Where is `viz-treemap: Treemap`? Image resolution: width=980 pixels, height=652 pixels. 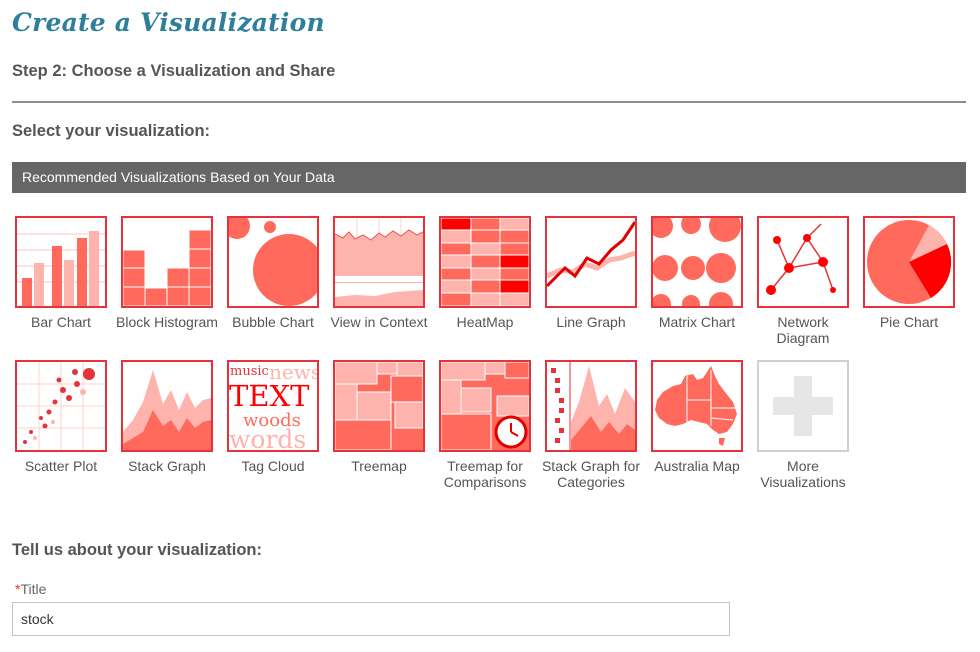
viz-treemap: Treemap is located at coordinates (379, 432).